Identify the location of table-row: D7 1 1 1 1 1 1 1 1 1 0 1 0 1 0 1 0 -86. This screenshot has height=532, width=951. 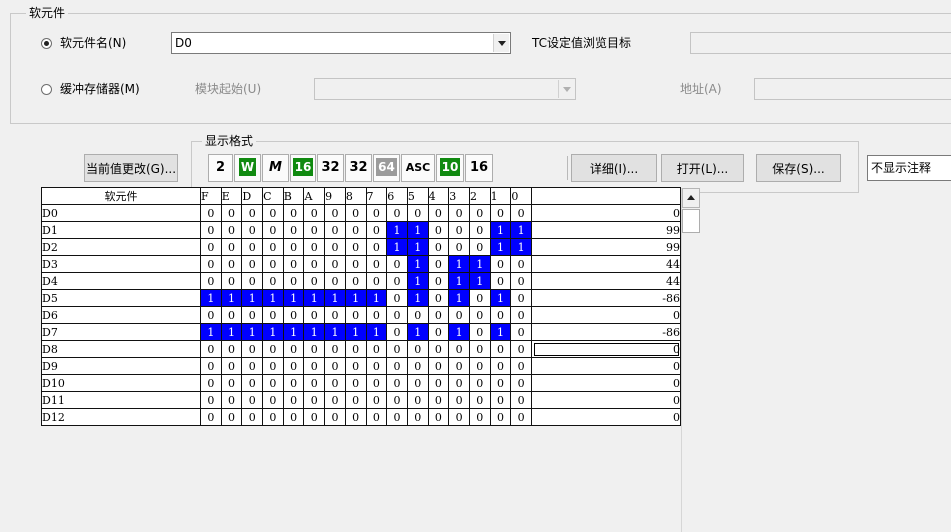
(361, 332).